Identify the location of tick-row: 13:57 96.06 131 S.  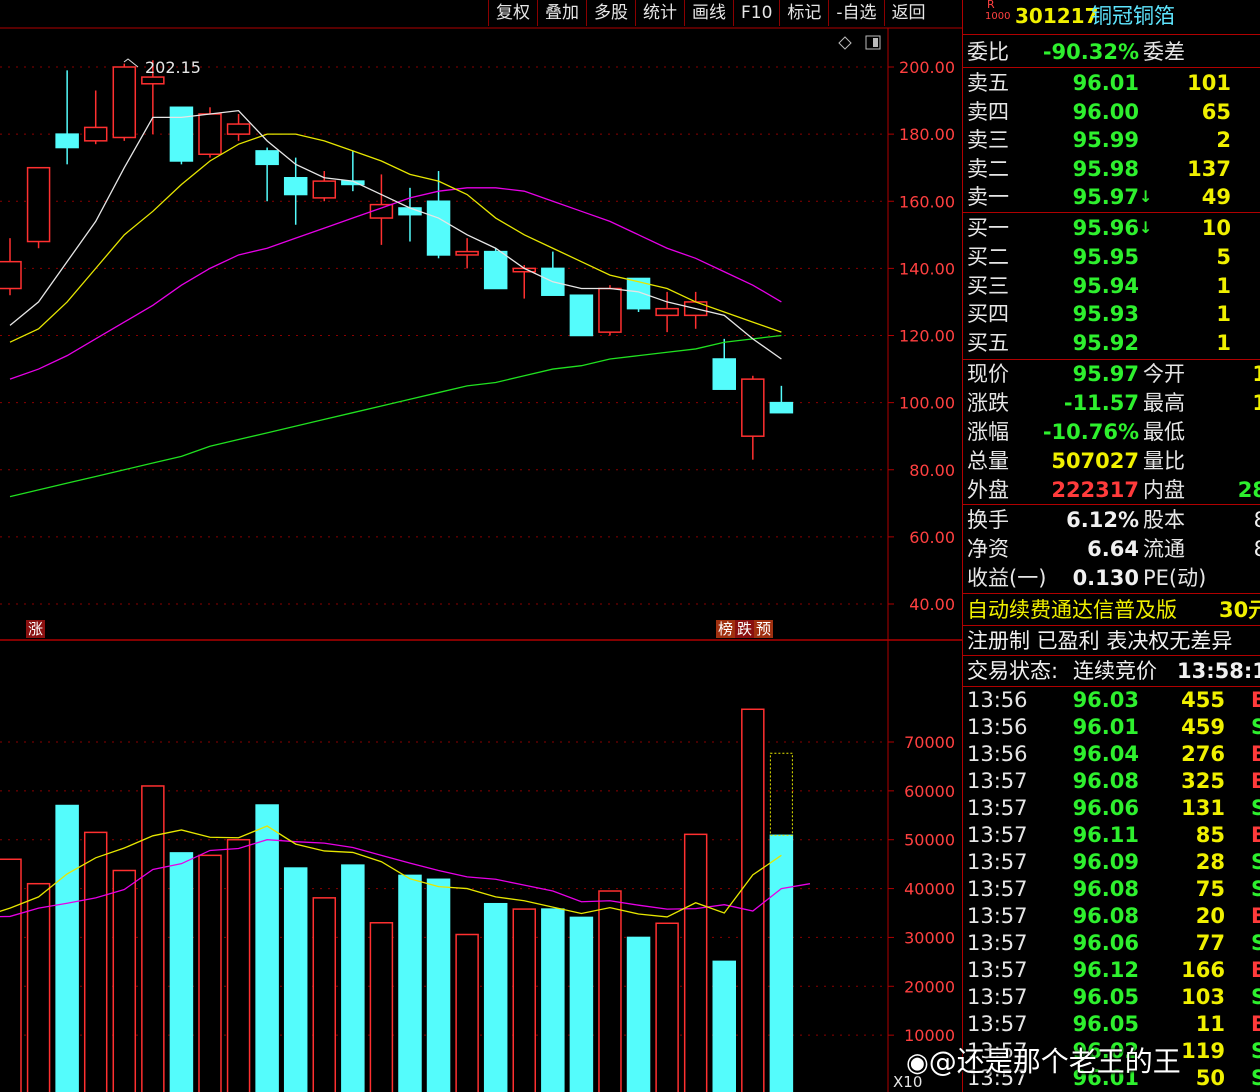
(1111, 808).